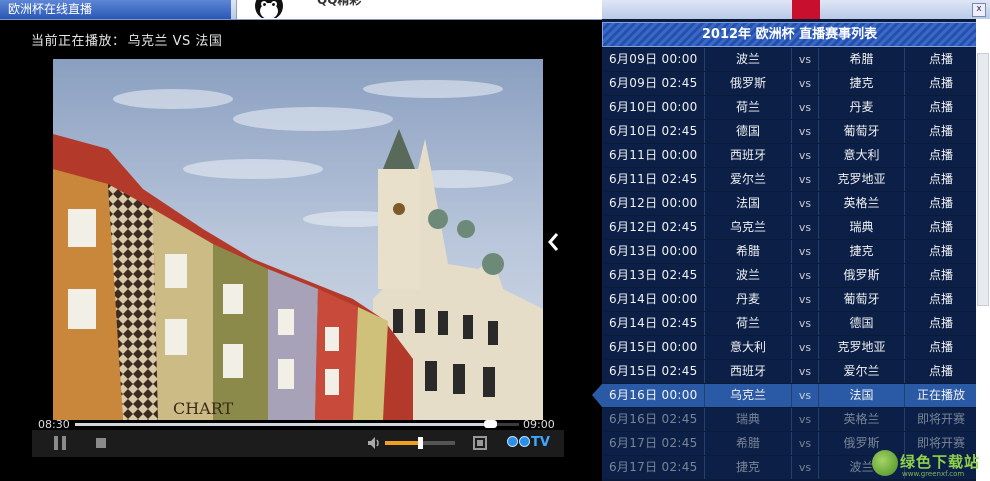 This screenshot has height=481, width=990. I want to click on schedule-row: 6月09日 02:45 俄罗斯 vs 捷克 点播, so click(789, 83).